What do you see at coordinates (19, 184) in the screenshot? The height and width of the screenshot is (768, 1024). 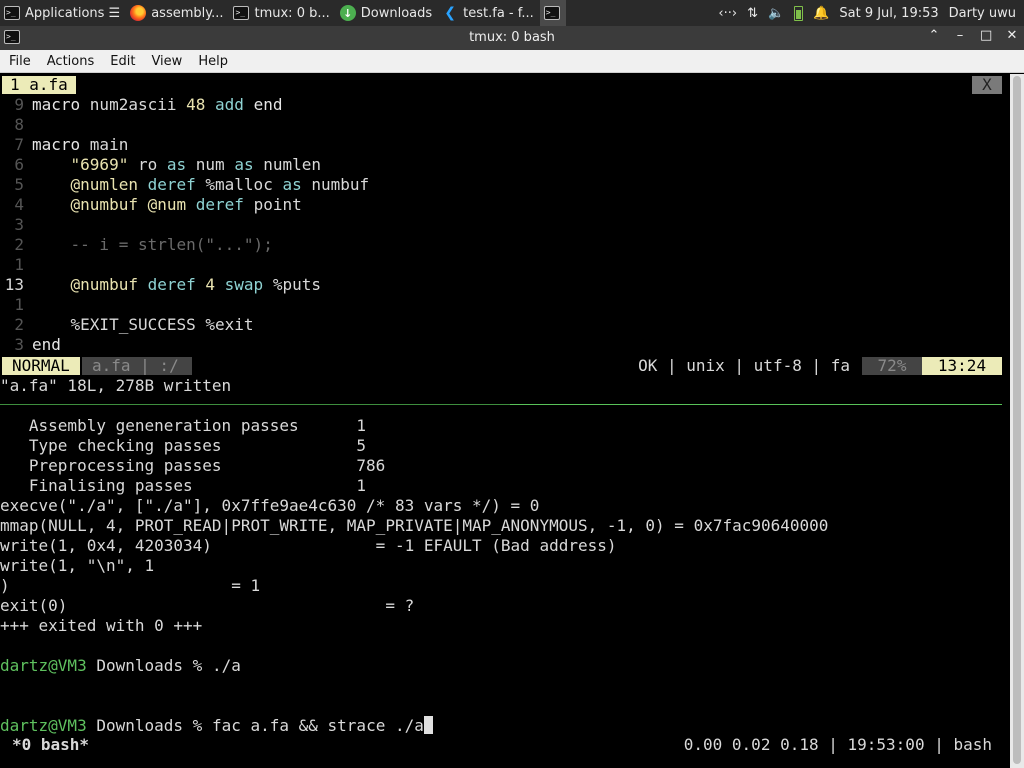 I see `line-number: 5` at bounding box center [19, 184].